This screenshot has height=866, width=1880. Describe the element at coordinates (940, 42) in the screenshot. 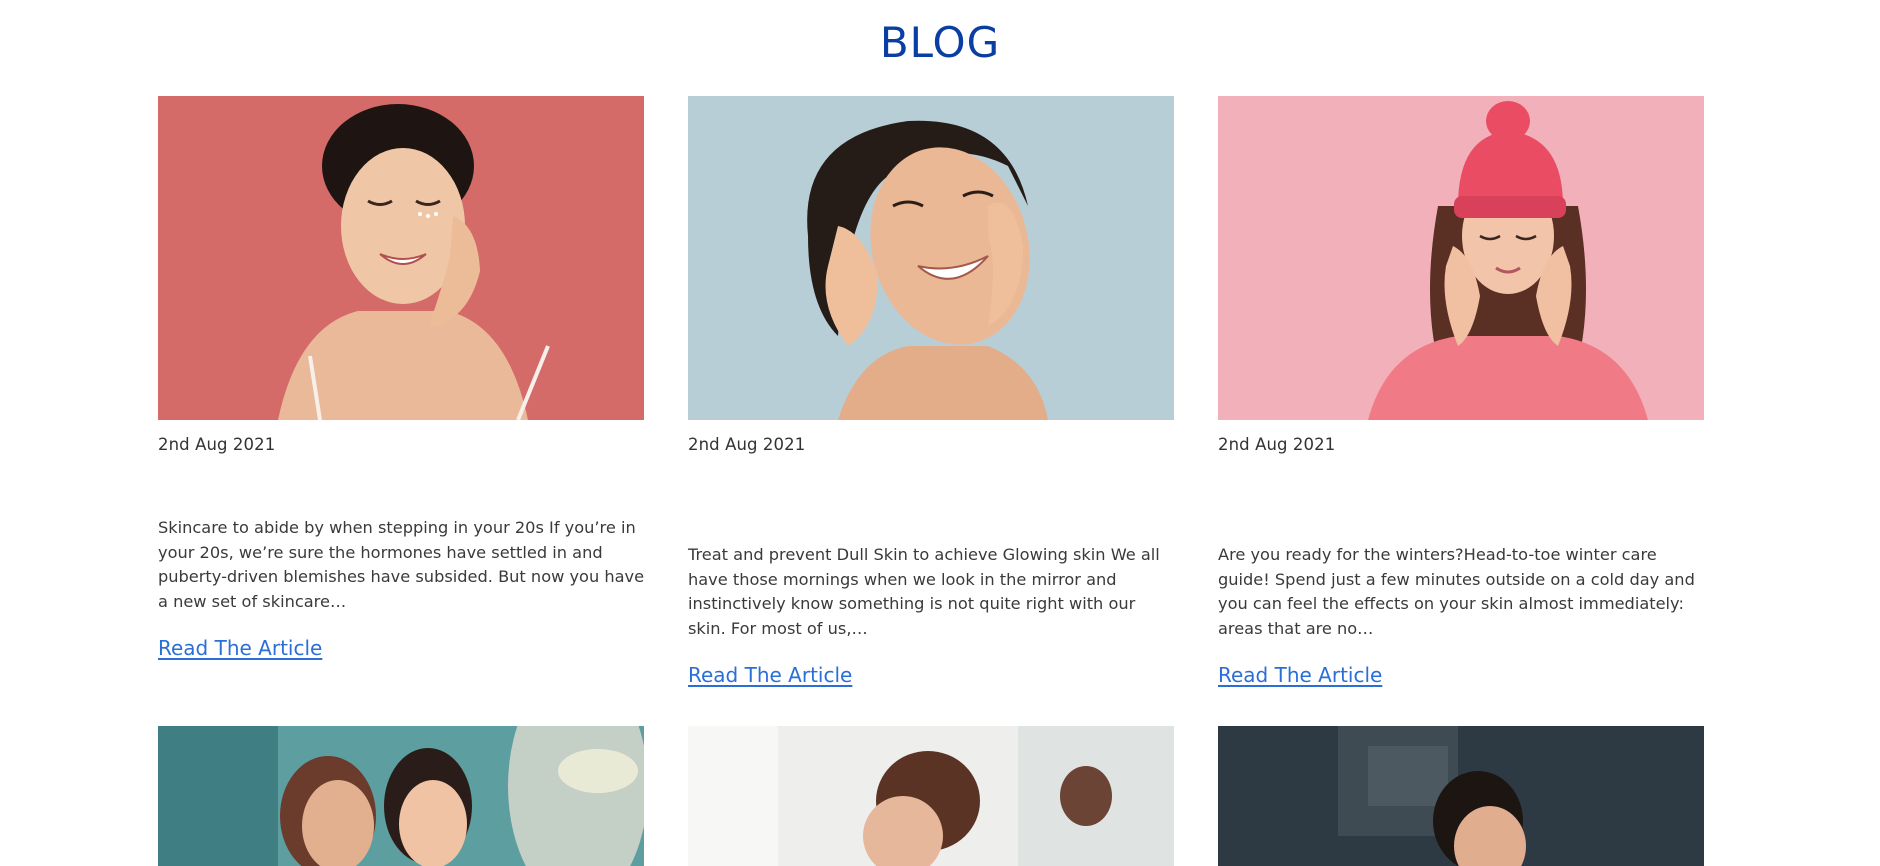

I see `blog-section-title: BLOG` at that location.